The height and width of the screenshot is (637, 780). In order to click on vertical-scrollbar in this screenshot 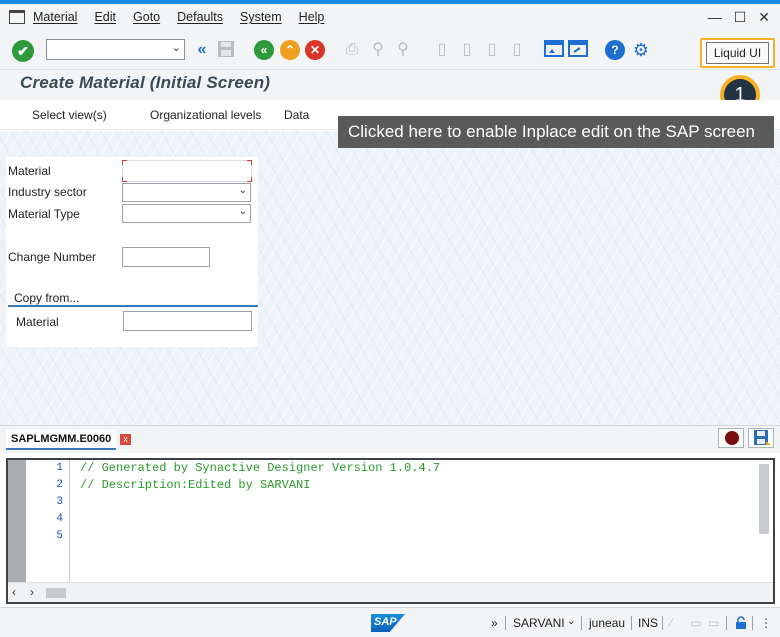, I will do `click(764, 499)`.